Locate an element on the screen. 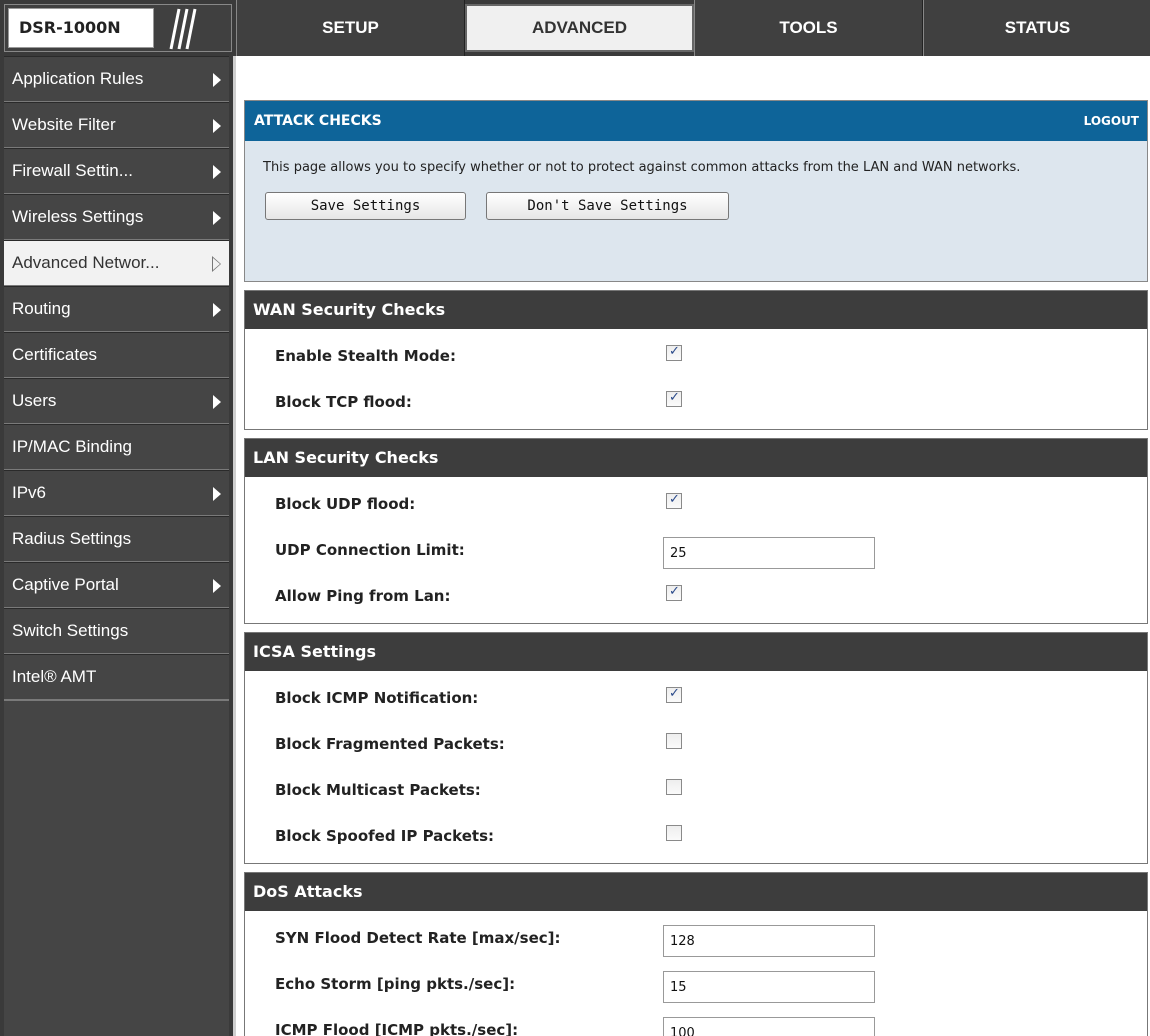 This screenshot has height=1036, width=1150. form-row: ICMP Flood [ICMP pkts./sec]: is located at coordinates (696, 1021).